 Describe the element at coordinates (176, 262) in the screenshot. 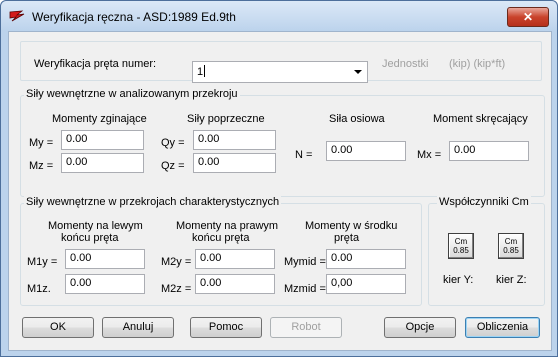

I see `m2y-label: M2y =` at that location.